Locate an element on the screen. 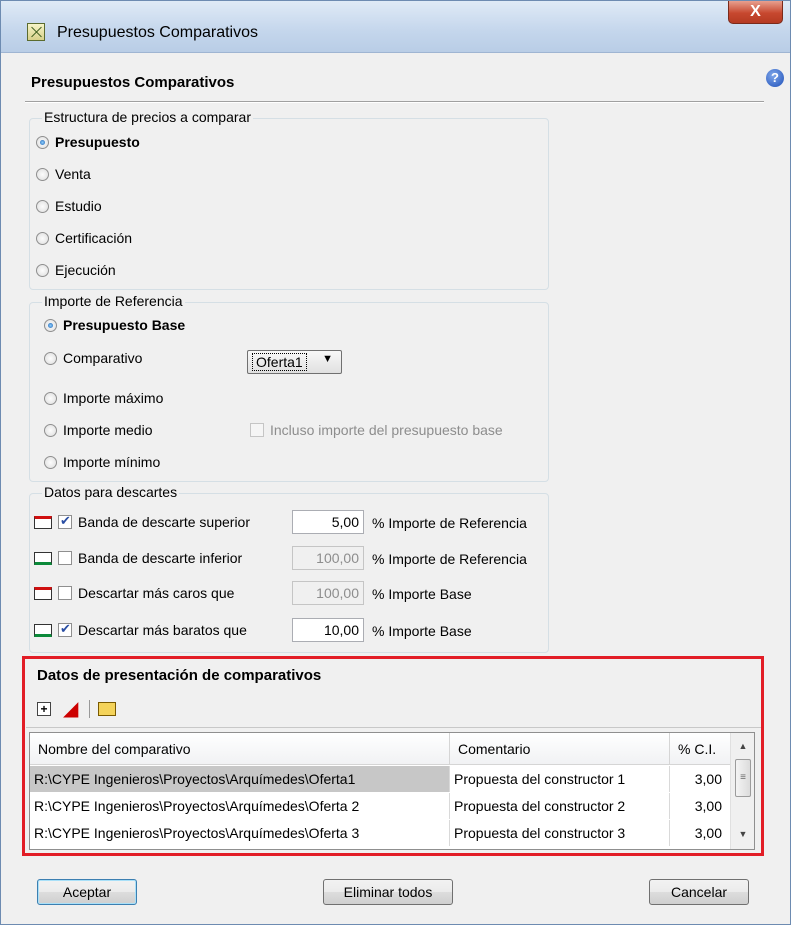 This screenshot has width=791, height=925. discards-legend: Datos para descartes is located at coordinates (111, 492).